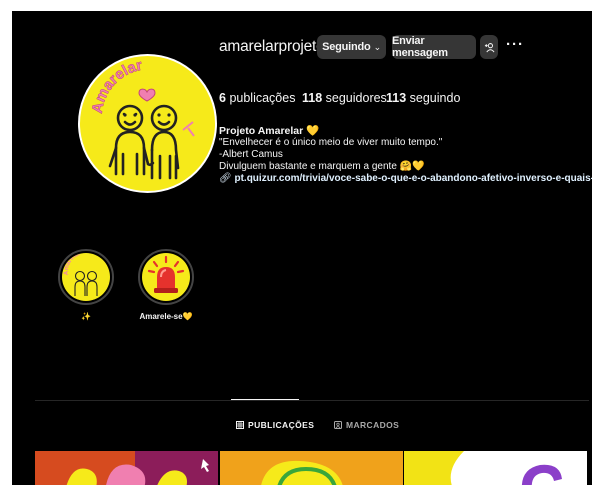 Image resolution: width=598 pixels, height=485 pixels. What do you see at coordinates (373, 425) in the screenshot?
I see `tab-tagged-label: MARCADOS` at bounding box center [373, 425].